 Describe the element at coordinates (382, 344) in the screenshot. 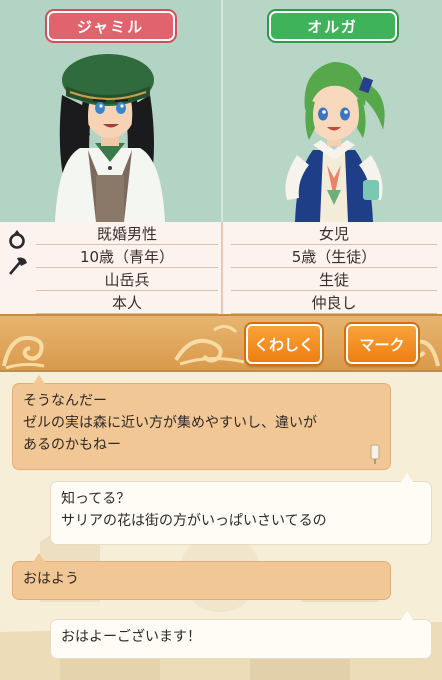

I see `mark-button: マーク` at that location.